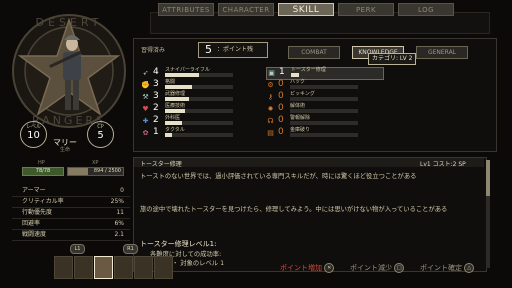 The image size is (512, 288). I want to click on skill-row: ⚒ 3 武器修理, so click(201, 97).